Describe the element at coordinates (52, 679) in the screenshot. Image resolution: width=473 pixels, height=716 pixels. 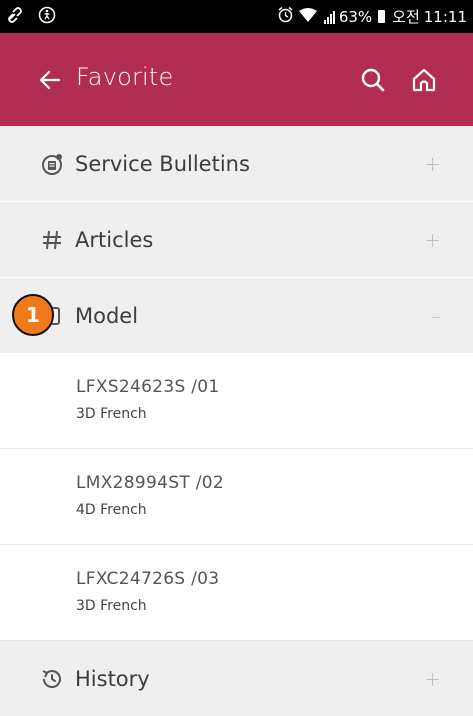
I see `history-icon` at that location.